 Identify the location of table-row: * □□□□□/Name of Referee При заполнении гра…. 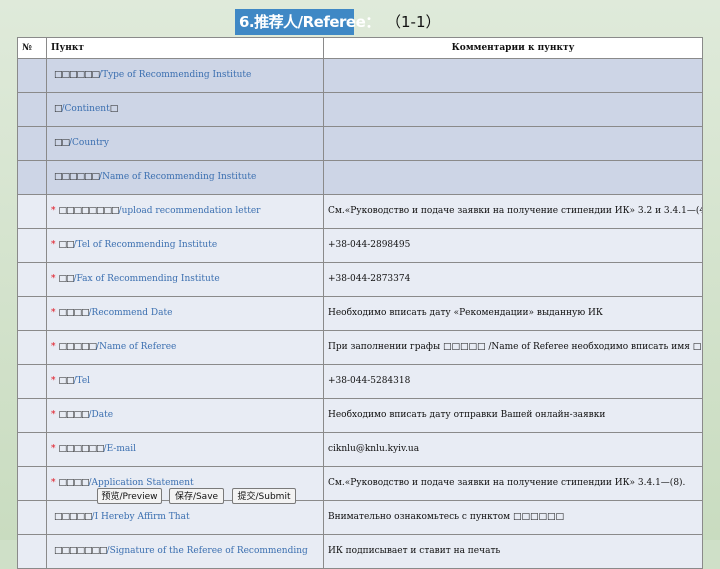
(360, 347).